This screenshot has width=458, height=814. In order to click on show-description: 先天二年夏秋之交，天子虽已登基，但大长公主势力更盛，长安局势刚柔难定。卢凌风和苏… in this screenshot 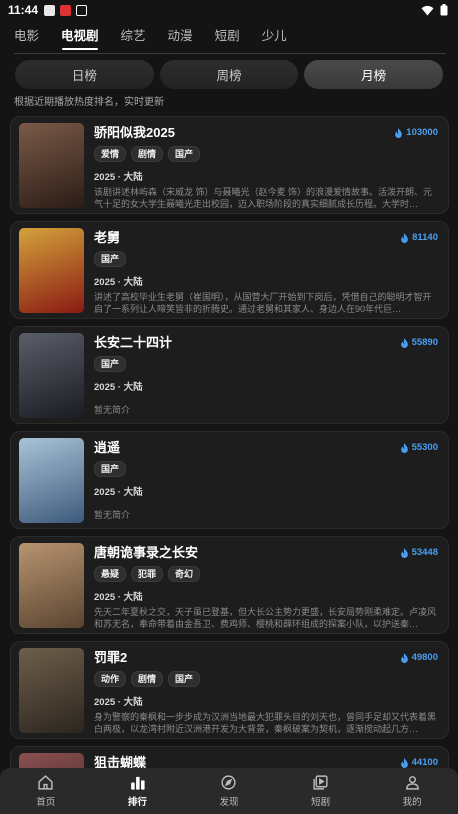, I will do `click(265, 618)`.